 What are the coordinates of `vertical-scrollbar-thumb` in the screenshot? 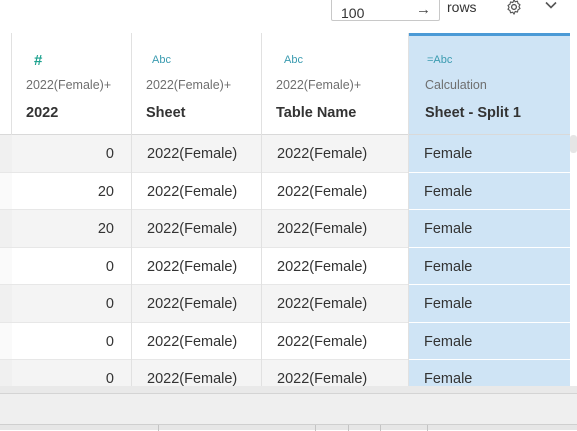 It's located at (573, 144).